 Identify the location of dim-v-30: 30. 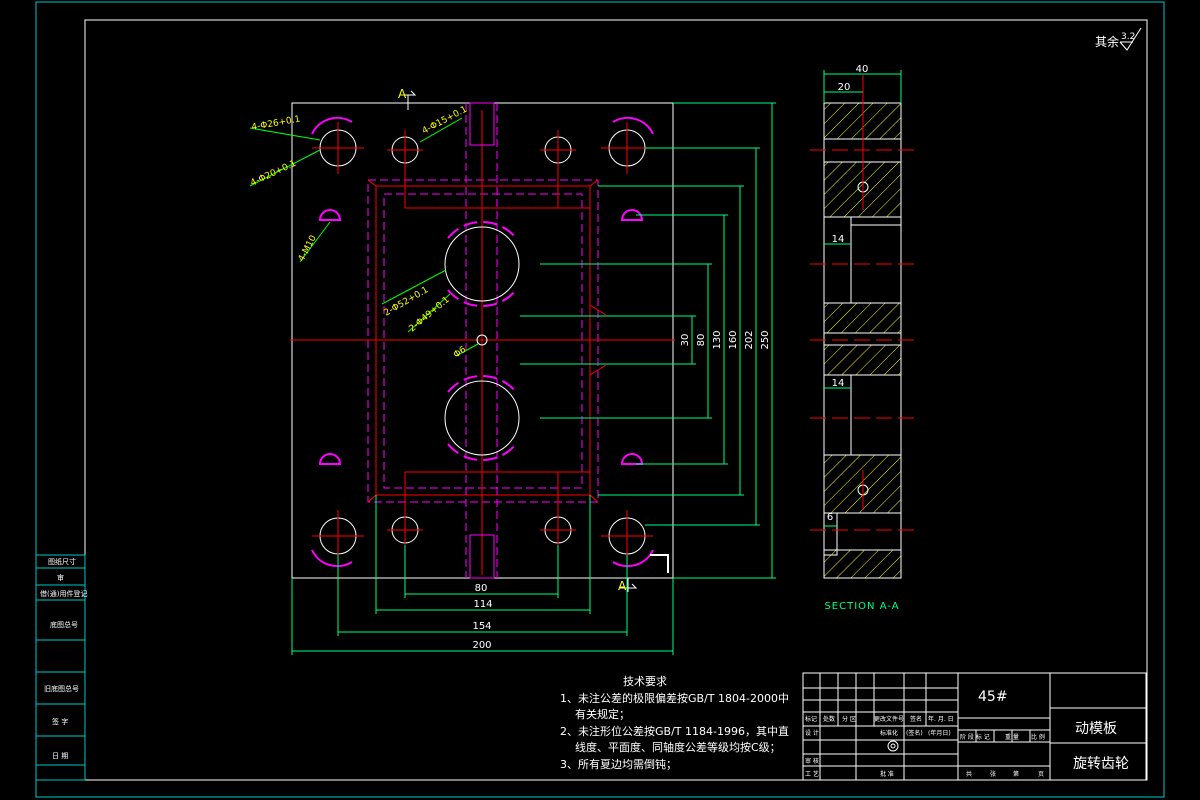
(685, 340).